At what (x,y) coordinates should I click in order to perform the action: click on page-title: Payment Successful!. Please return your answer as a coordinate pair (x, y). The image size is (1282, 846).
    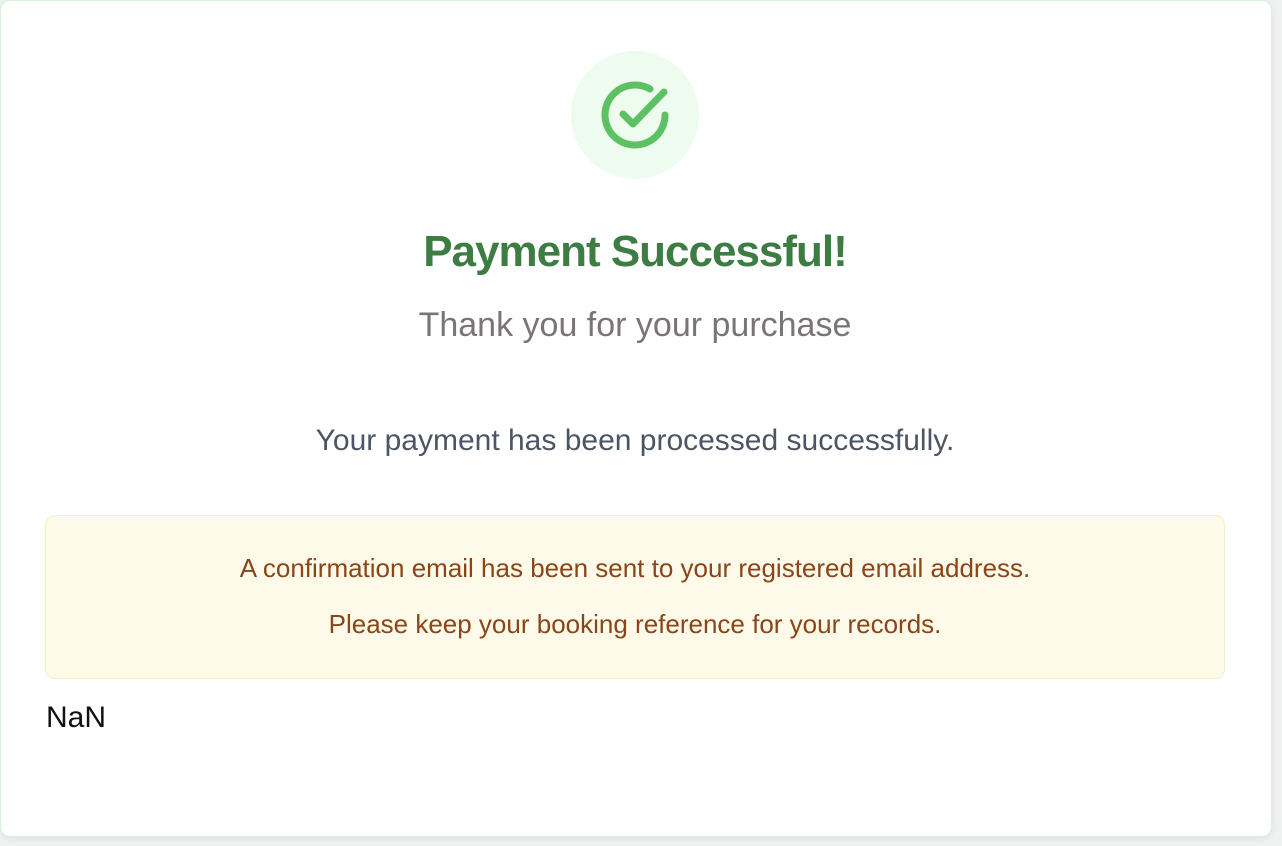
    Looking at the image, I should click on (635, 251).